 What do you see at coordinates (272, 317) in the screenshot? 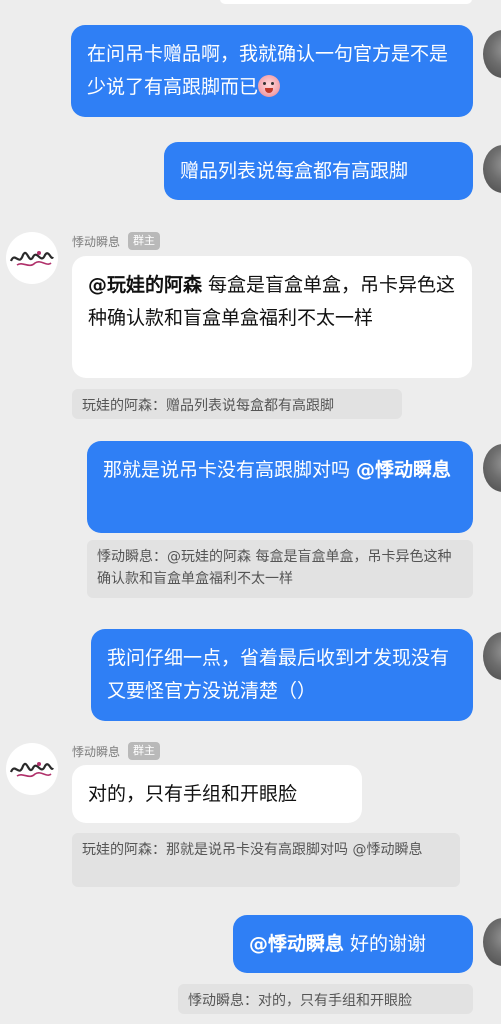
I see `message-bubble-3: @玩娃的阿森 每盒是盲盒单盒，吊卡异色这种确认款和盲盒单盒福利不太一样` at bounding box center [272, 317].